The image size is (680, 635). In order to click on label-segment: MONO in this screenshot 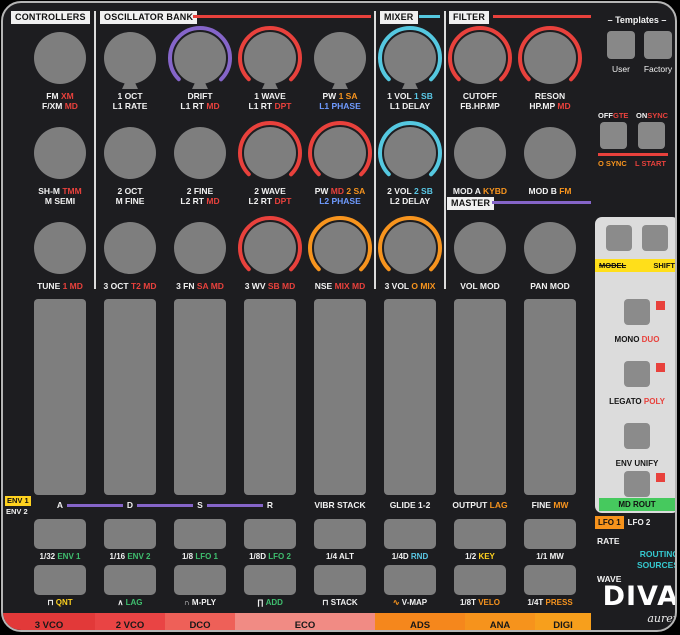, I will do `click(628, 339)`.